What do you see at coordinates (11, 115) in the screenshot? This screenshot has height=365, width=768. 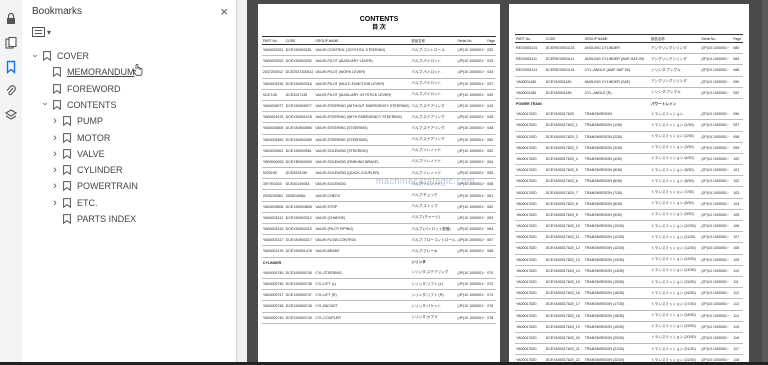 I see `layers-icon` at bounding box center [11, 115].